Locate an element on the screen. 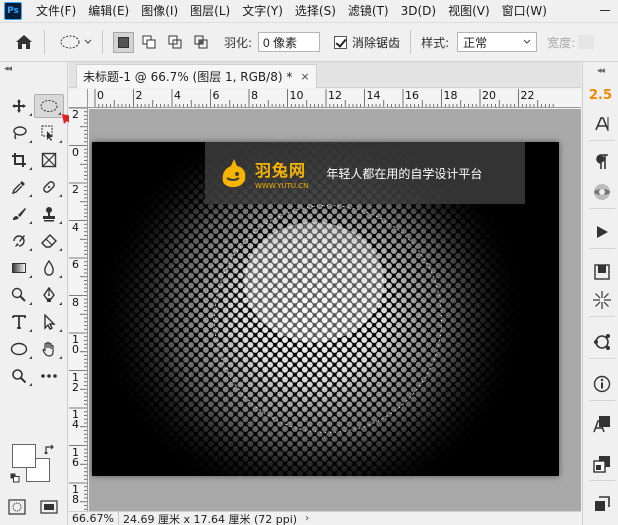  status-menu-button: › is located at coordinates (307, 518).